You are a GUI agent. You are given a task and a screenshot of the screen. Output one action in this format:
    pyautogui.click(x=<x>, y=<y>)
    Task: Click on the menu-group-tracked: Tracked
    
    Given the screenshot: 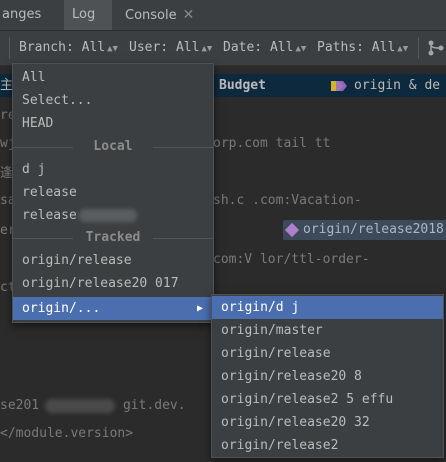 What is the action you would take?
    pyautogui.click(x=113, y=238)
    